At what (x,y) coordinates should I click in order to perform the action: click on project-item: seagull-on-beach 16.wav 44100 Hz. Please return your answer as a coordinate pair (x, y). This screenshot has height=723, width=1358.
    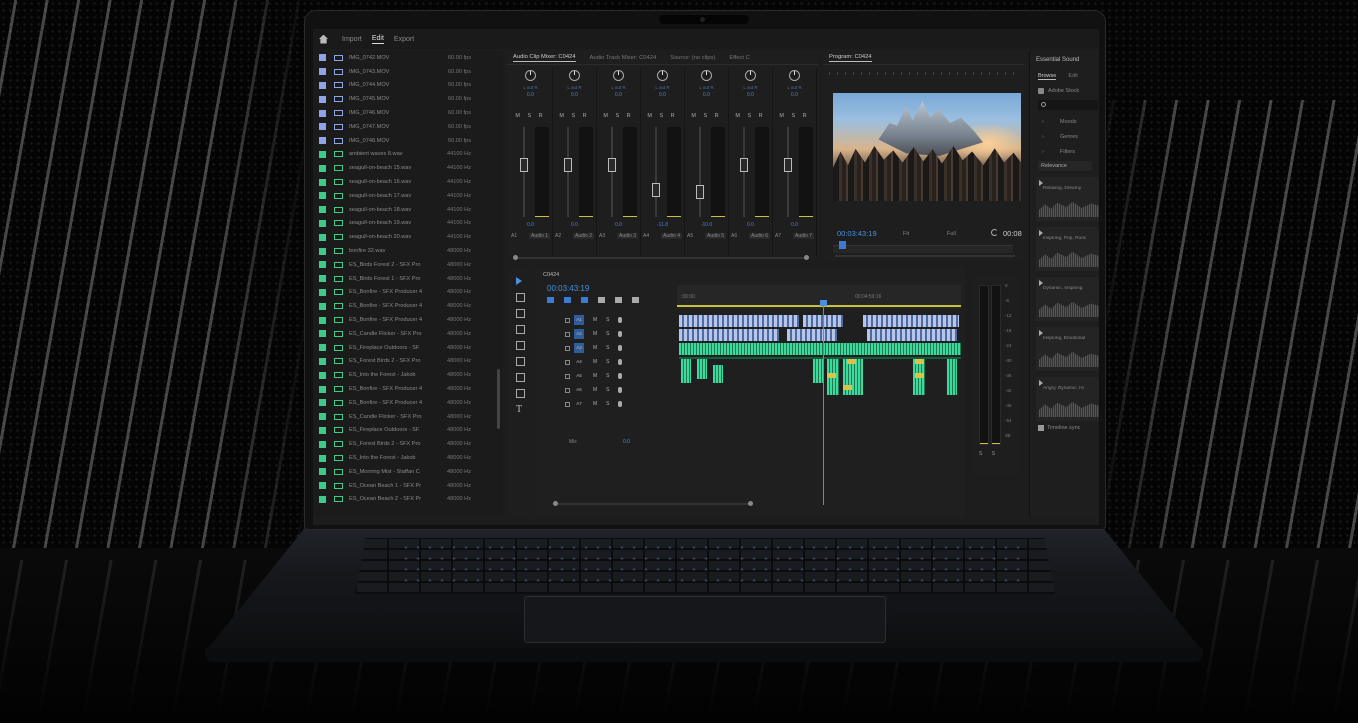
    Looking at the image, I should click on (408, 182).